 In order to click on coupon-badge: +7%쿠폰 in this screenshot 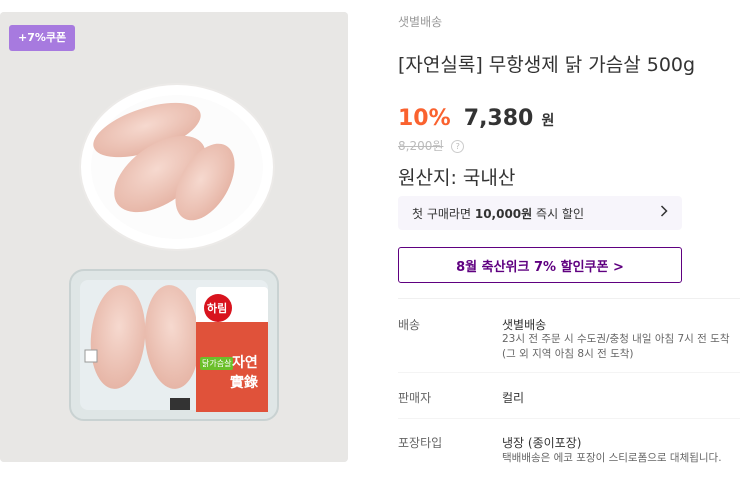, I will do `click(42, 38)`.